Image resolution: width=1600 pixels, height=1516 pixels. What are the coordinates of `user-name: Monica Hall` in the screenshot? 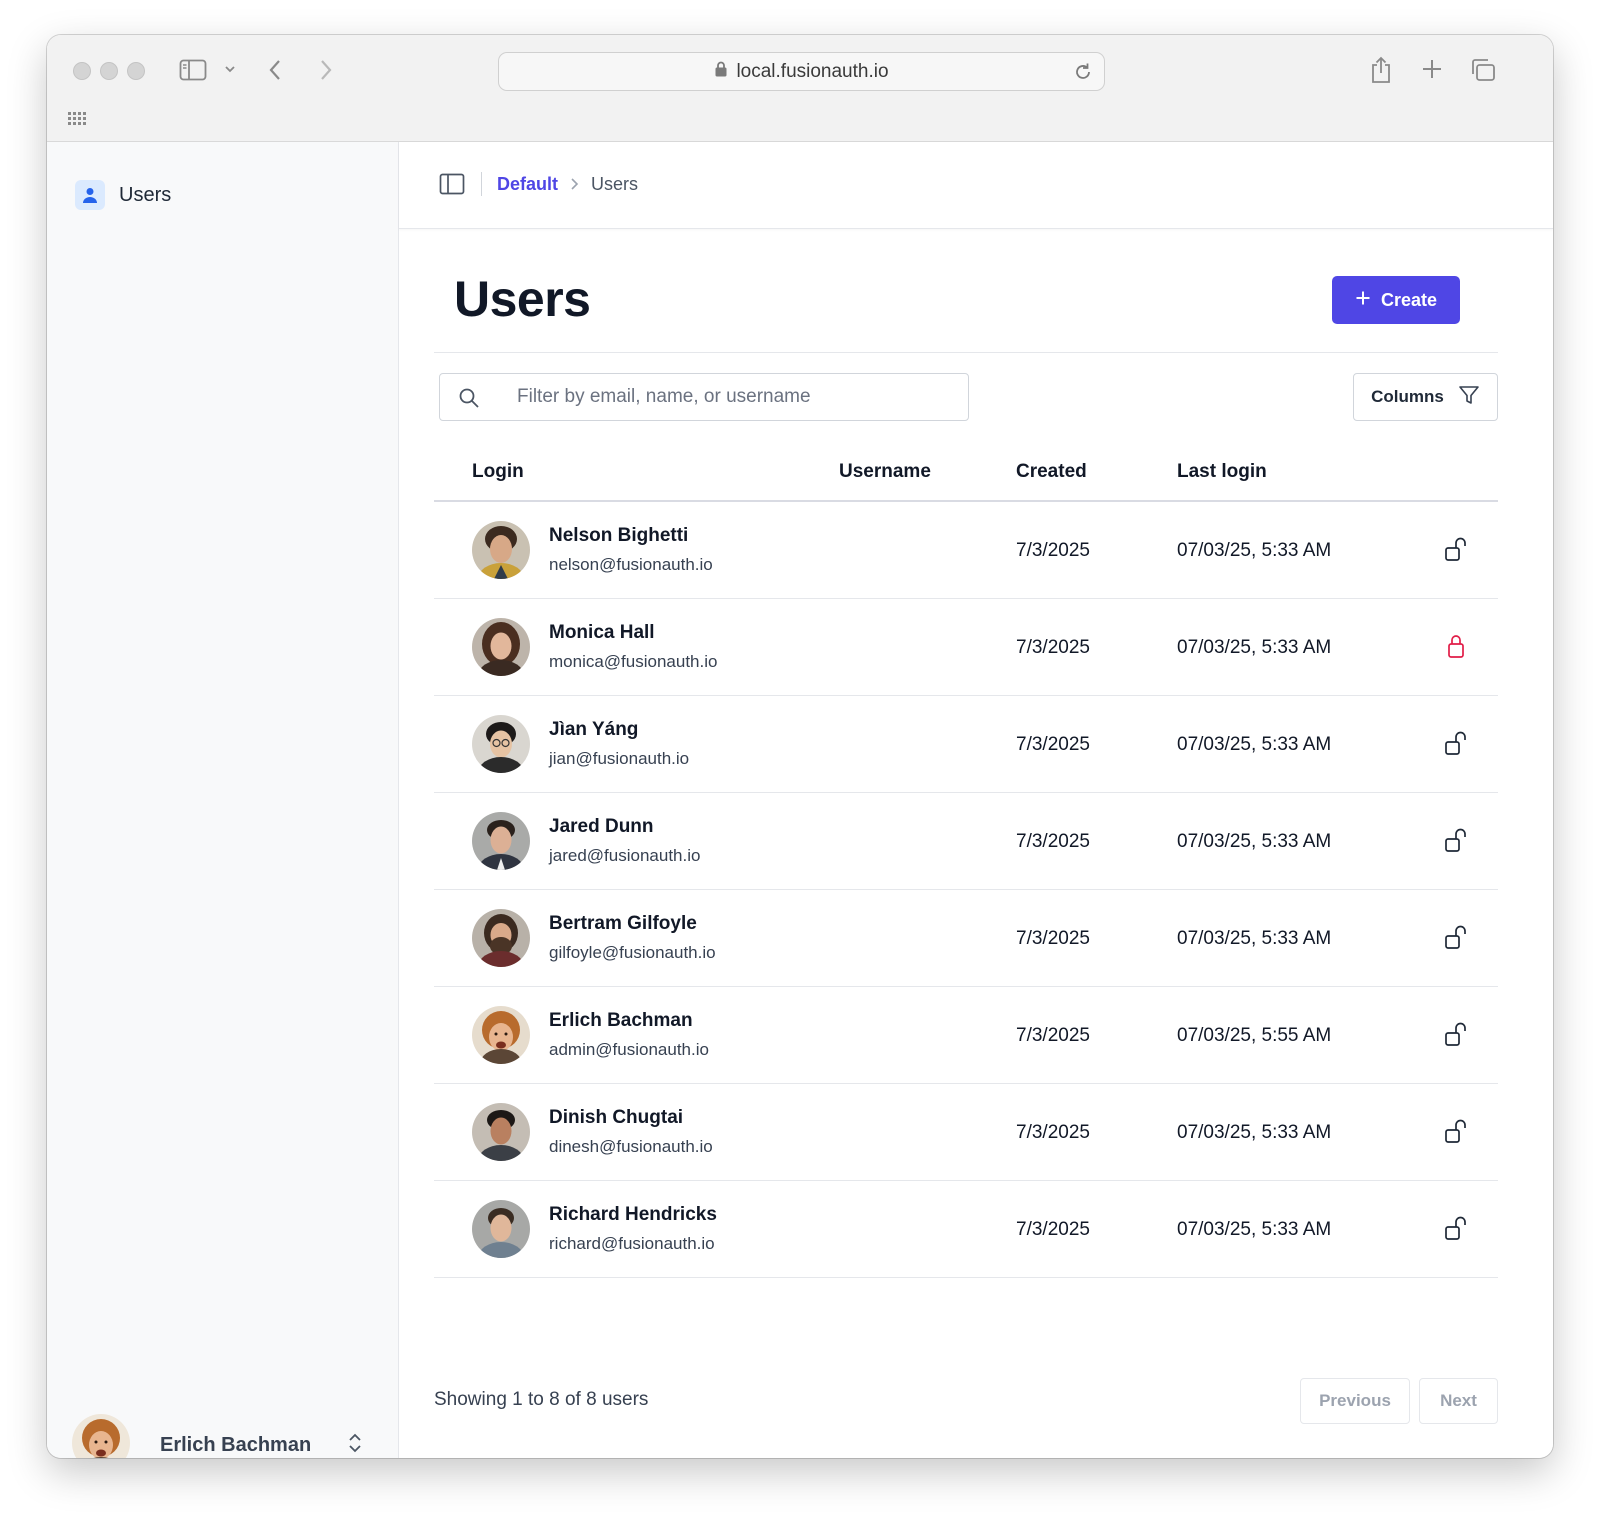 It's located at (602, 633).